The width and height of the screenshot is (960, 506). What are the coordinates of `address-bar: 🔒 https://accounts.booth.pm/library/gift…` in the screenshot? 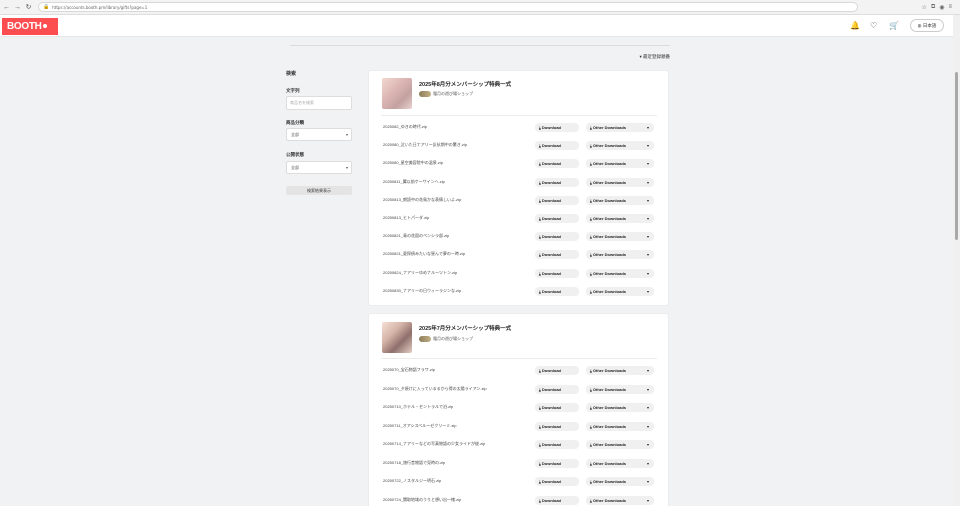 It's located at (448, 7).